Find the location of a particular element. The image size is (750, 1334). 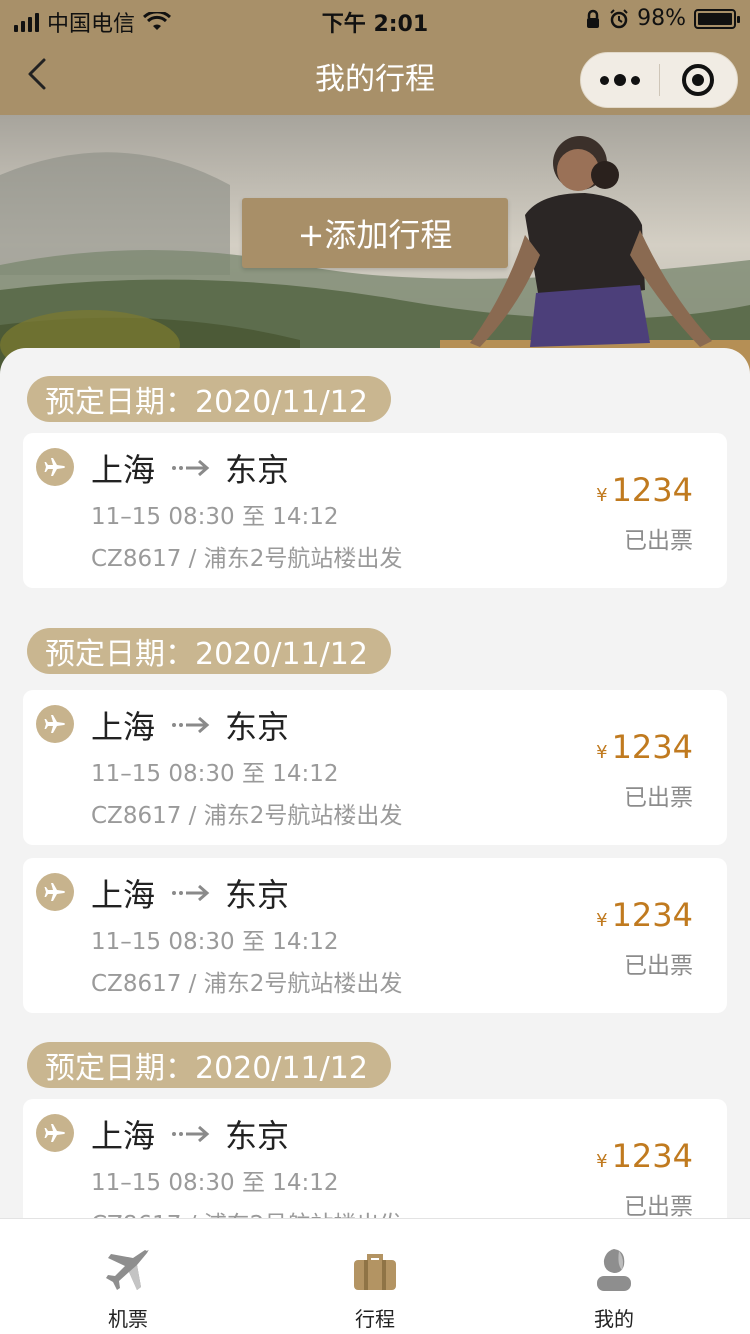

user-icon is located at coordinates (614, 1270).